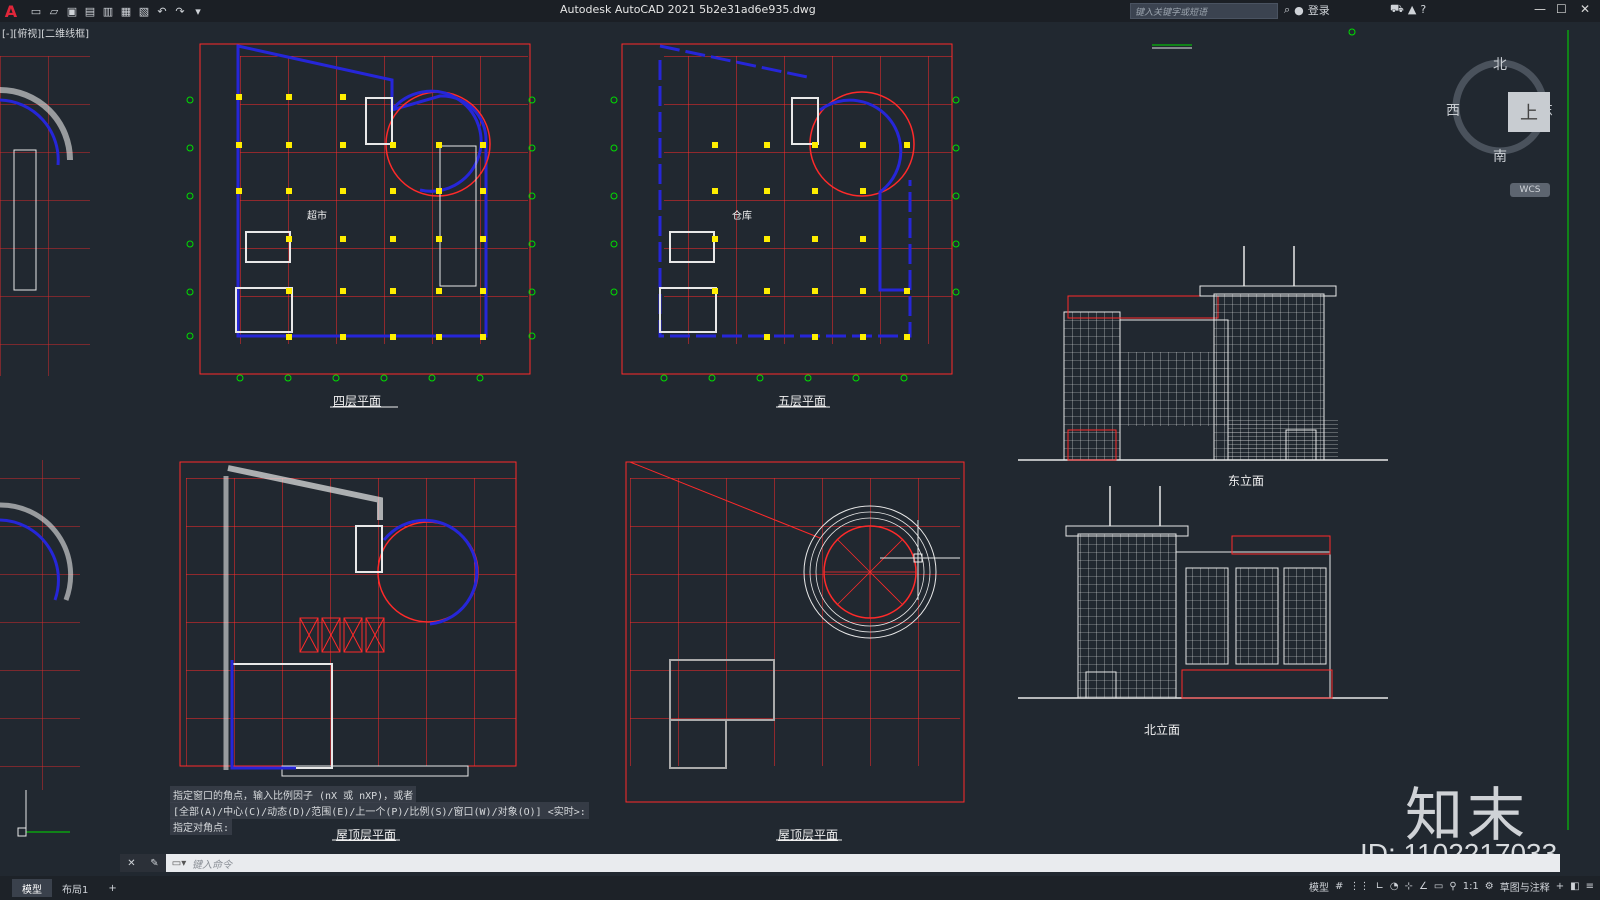 The height and width of the screenshot is (900, 1600). What do you see at coordinates (357, 401) in the screenshot?
I see `floor4-plan-title: 四层平面` at bounding box center [357, 401].